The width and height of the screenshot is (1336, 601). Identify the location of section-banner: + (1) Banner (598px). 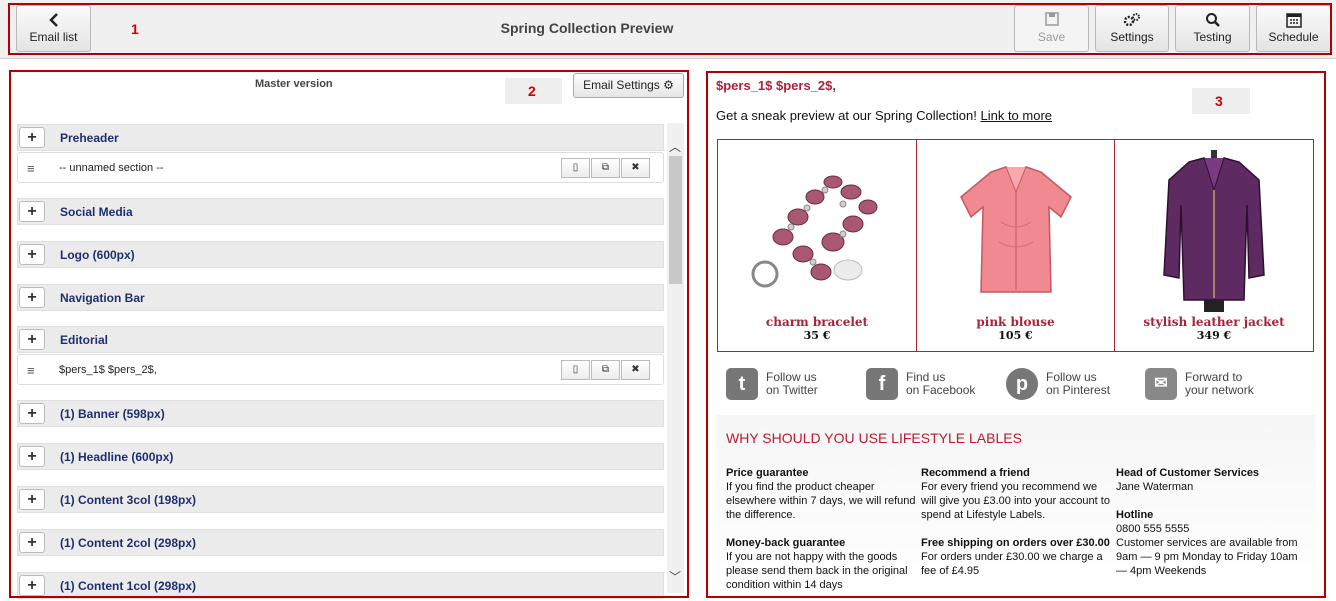
(340, 413).